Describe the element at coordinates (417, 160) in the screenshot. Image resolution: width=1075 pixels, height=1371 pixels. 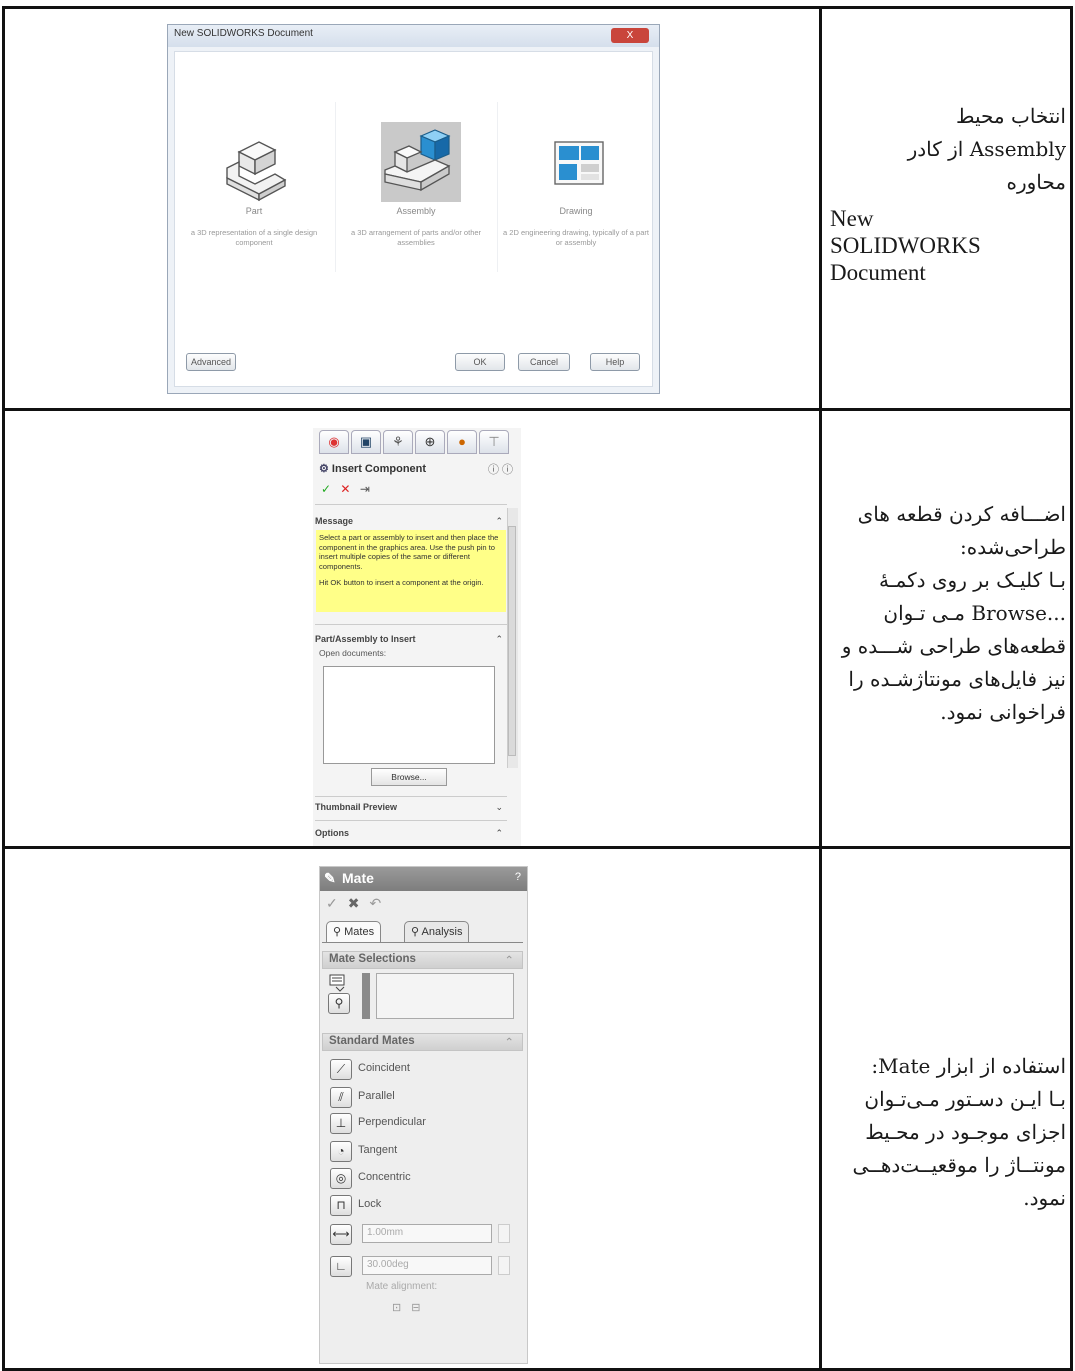
I see `assembly-icon` at that location.